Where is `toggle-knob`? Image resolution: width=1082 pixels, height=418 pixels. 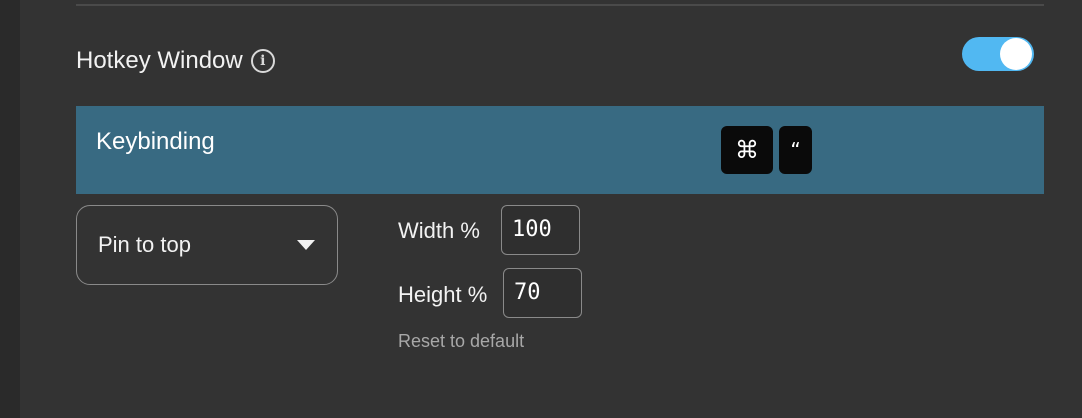
toggle-knob is located at coordinates (1016, 54).